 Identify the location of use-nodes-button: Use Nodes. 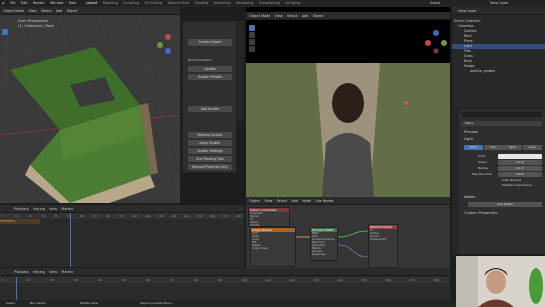
(505, 204).